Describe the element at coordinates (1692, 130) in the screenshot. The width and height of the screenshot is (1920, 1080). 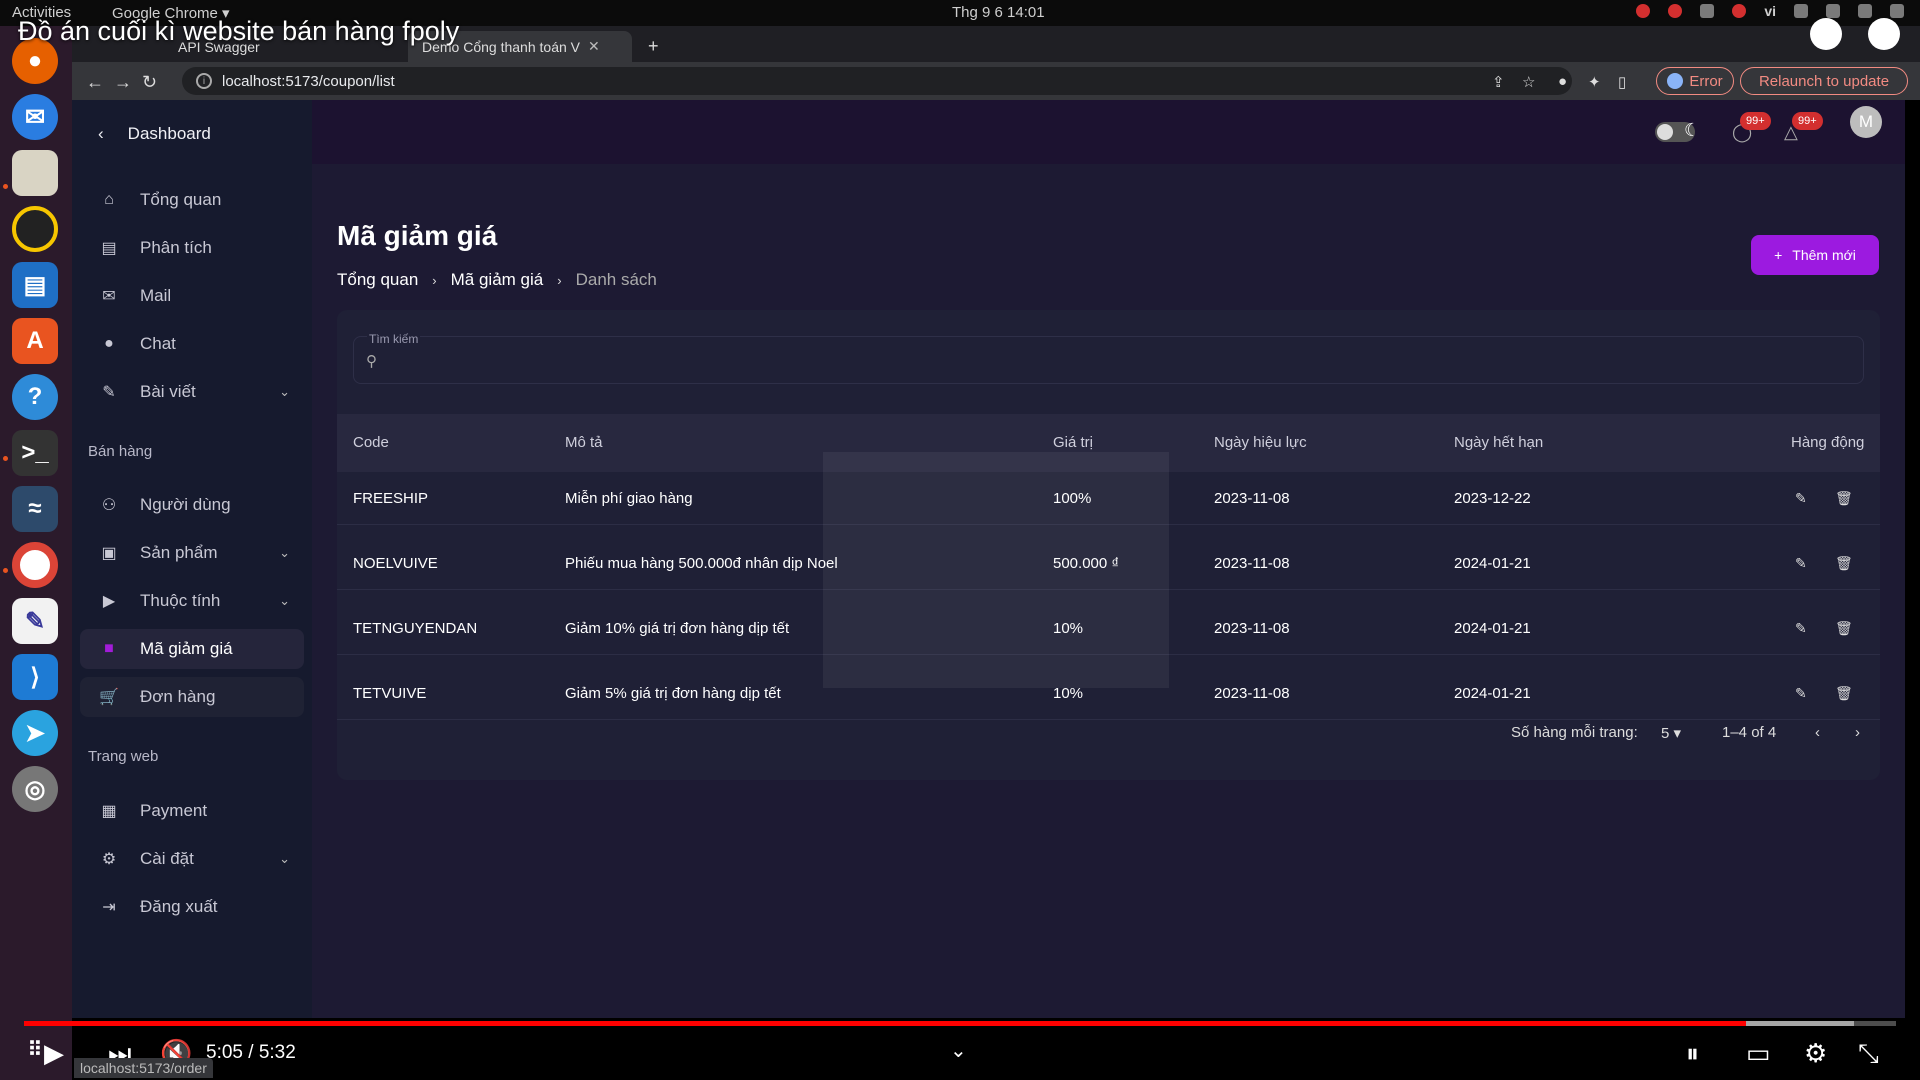
I see `moon-icon: ☾` at that location.